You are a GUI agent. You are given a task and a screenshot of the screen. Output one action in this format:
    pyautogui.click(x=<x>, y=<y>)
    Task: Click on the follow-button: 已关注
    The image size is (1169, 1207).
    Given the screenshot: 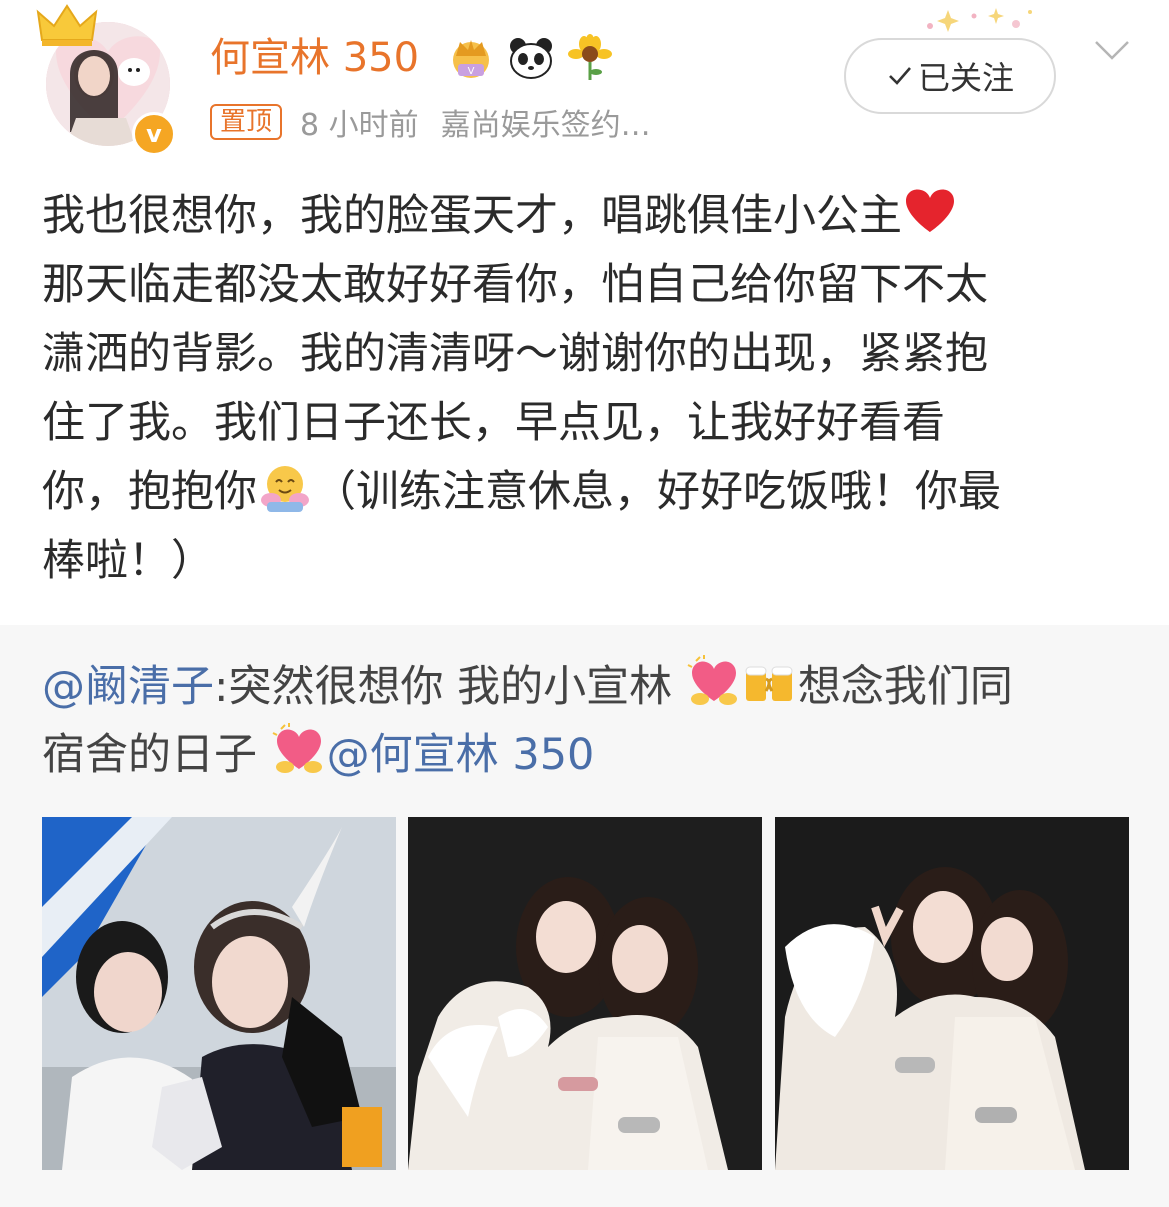 What is the action you would take?
    pyautogui.click(x=950, y=76)
    